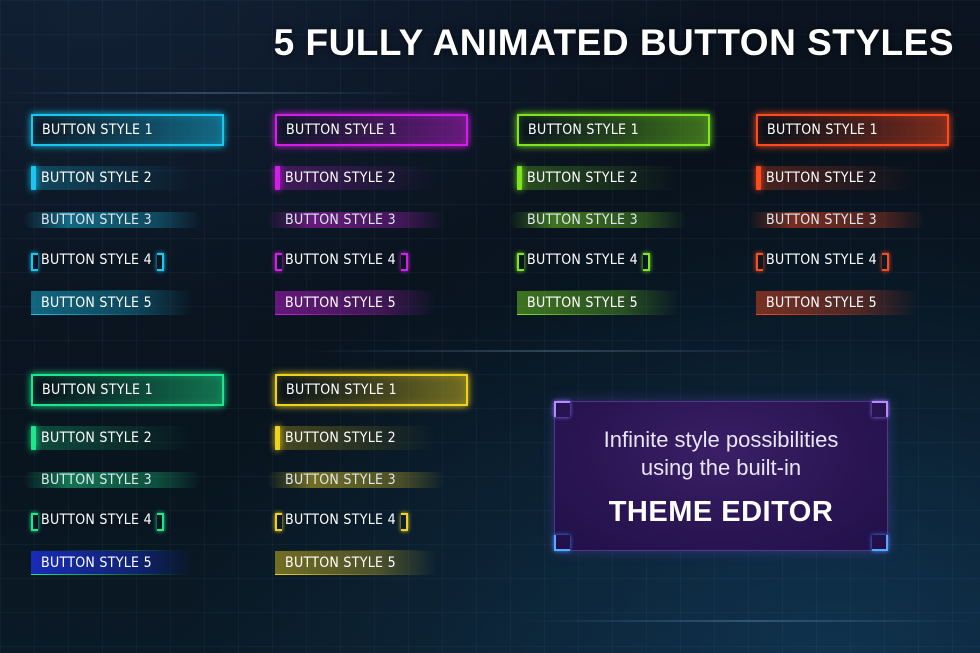 Image resolution: width=980 pixels, height=653 pixels. I want to click on headline: 5 FULLY ANIMATED BUTTON STYLES, so click(613, 42).